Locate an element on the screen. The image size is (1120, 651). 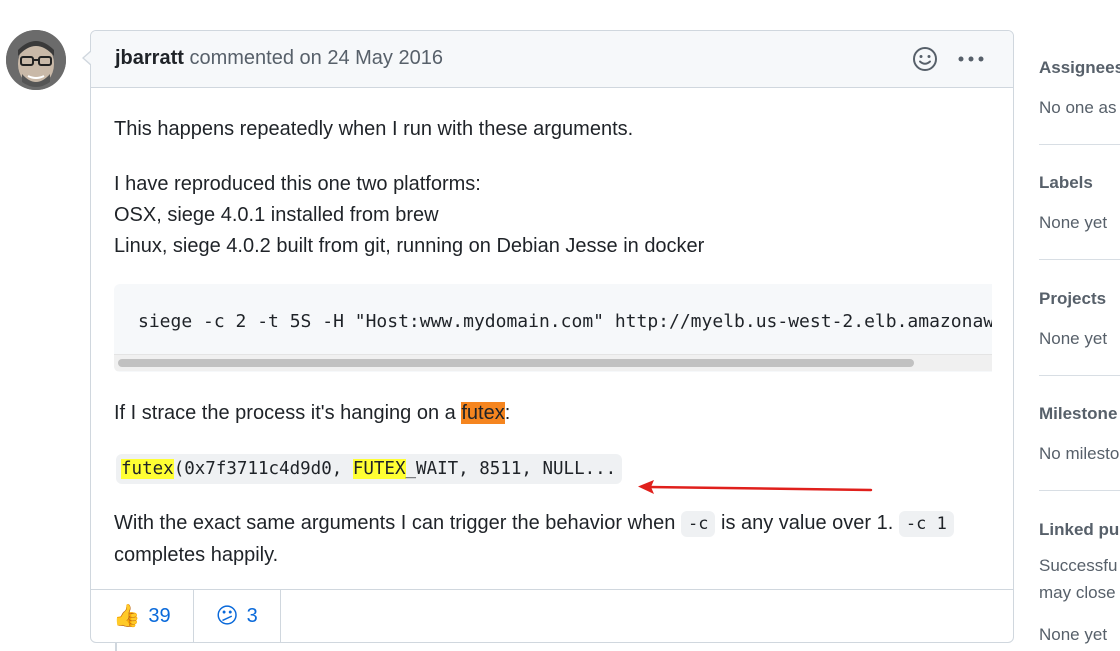
timeline-line is located at coordinates (116, 647).